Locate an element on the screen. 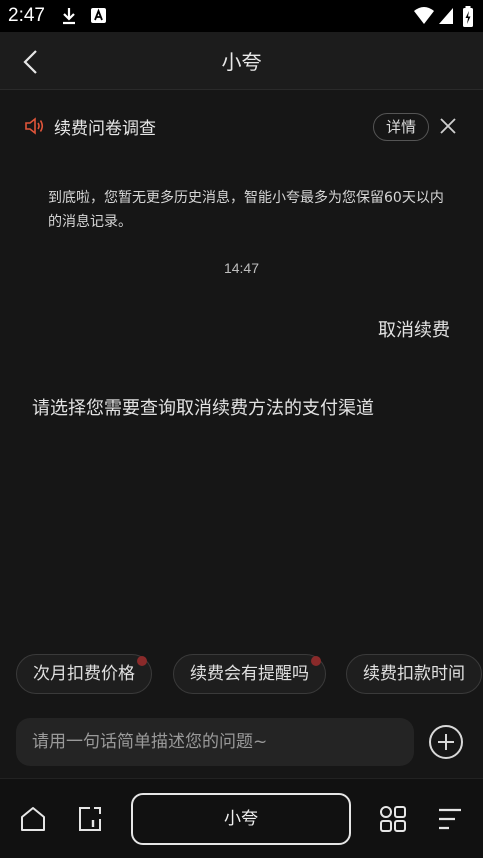  user-message: 取消续费 is located at coordinates (414, 330).